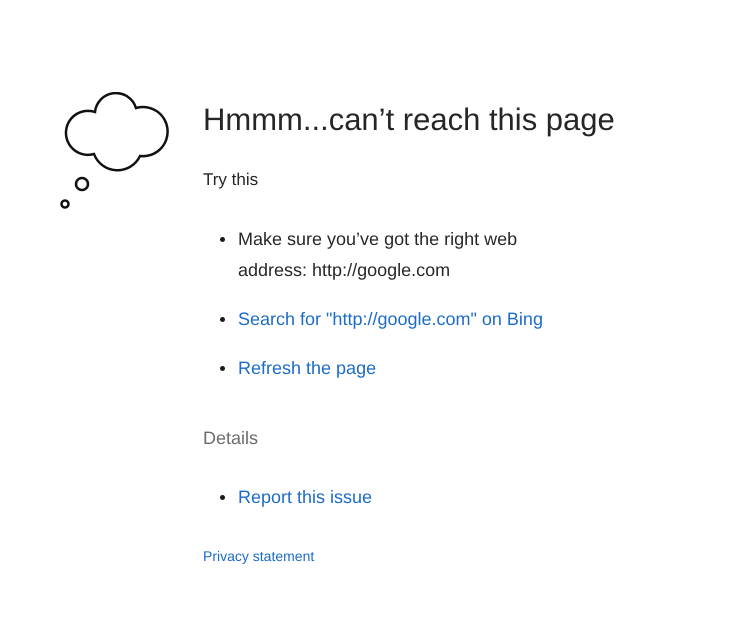 The height and width of the screenshot is (644, 743). I want to click on thought-bubble-icon, so click(115, 151).